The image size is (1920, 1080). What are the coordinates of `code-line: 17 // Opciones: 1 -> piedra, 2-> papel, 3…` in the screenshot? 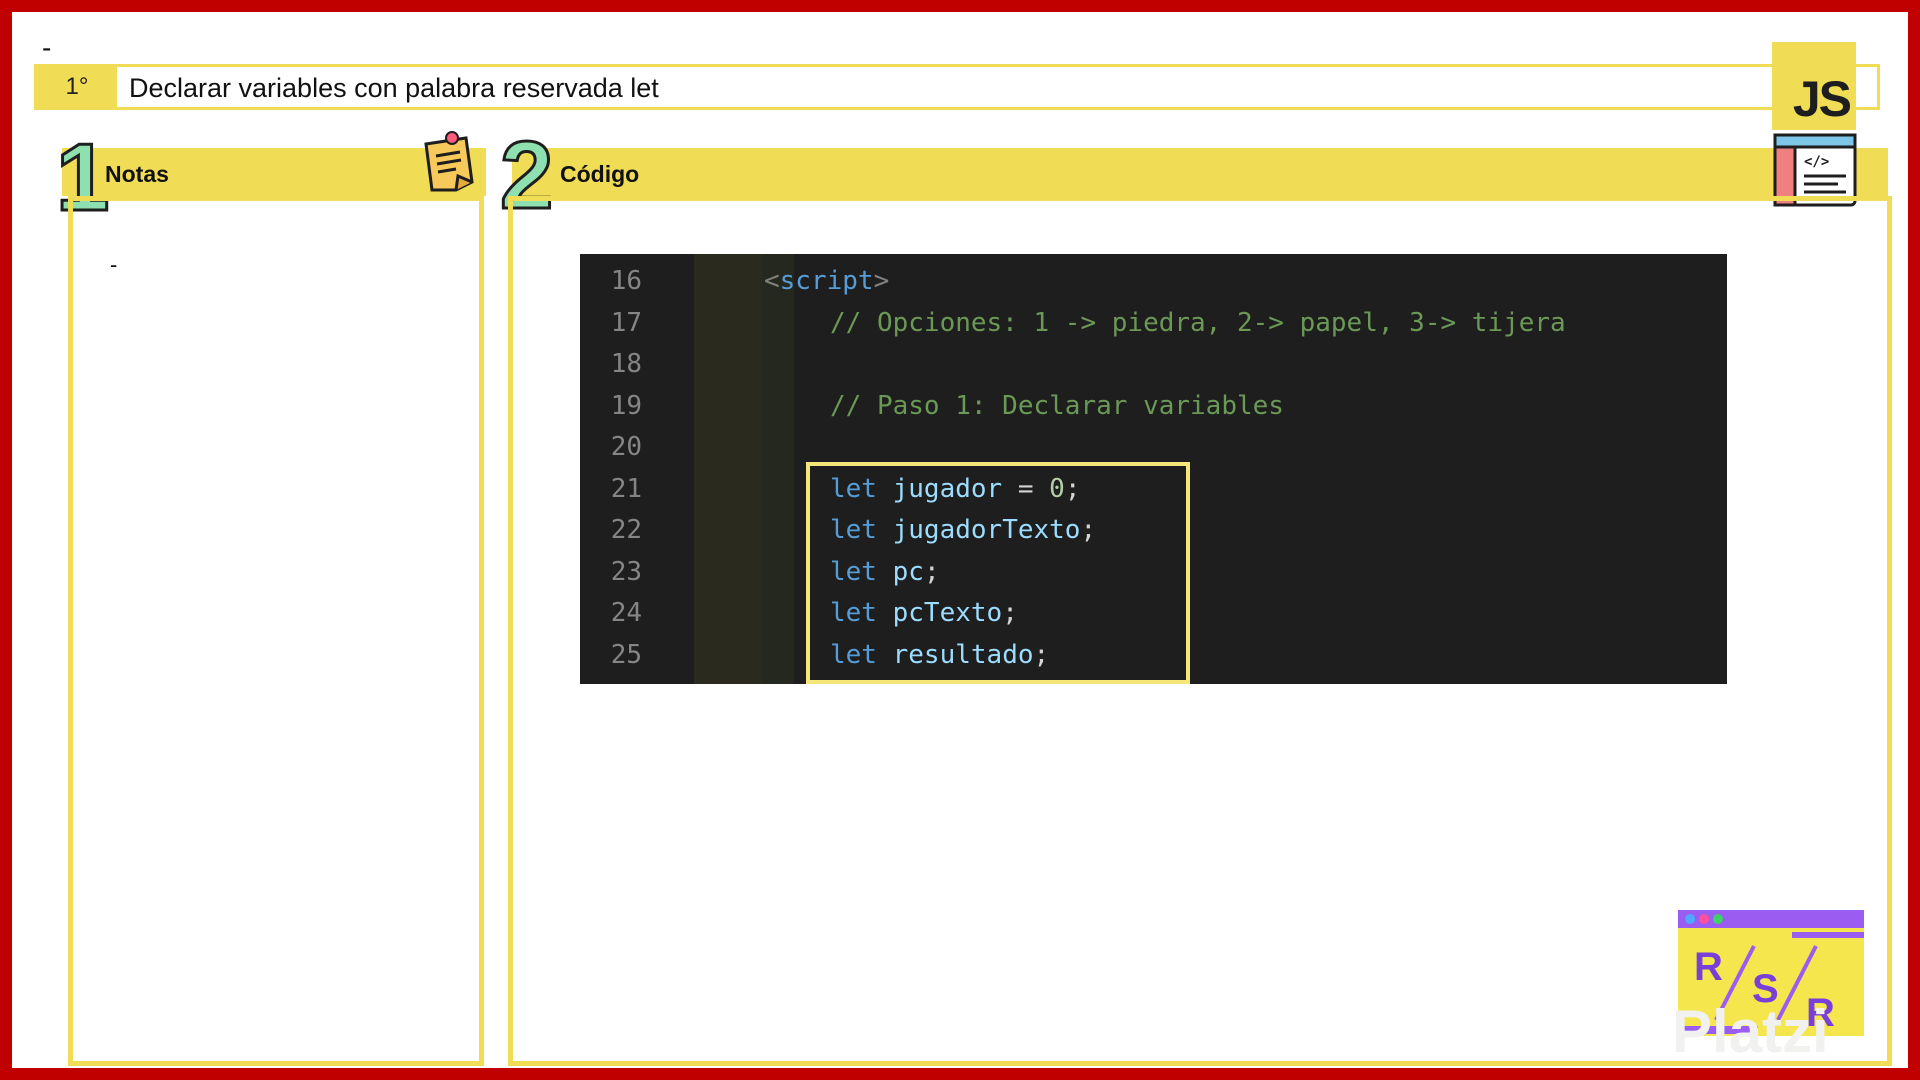 It's located at (1153, 321).